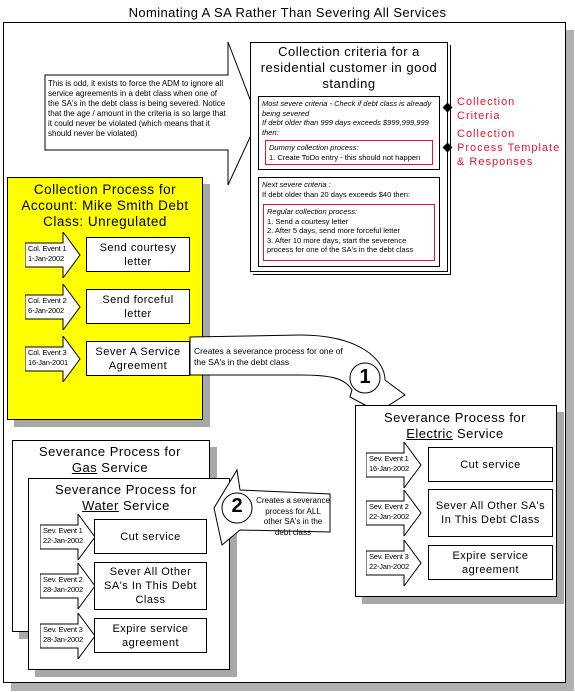  I want to click on callout-2-arrow, so click(272, 507).